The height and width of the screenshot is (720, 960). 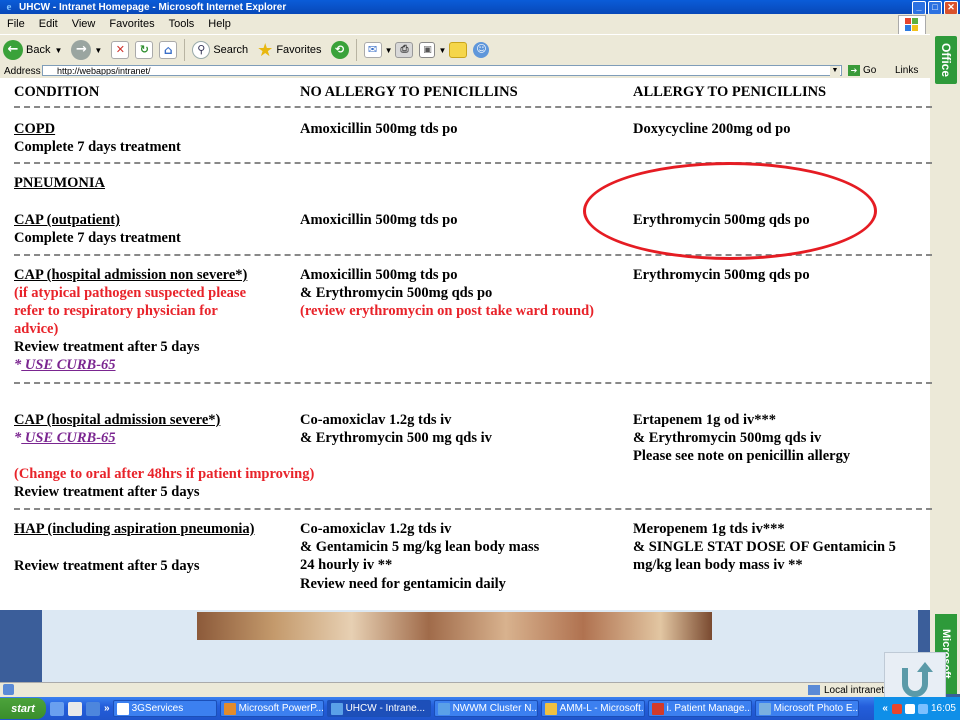 I want to click on forward-arrow-icon: →, so click(x=81, y=50).